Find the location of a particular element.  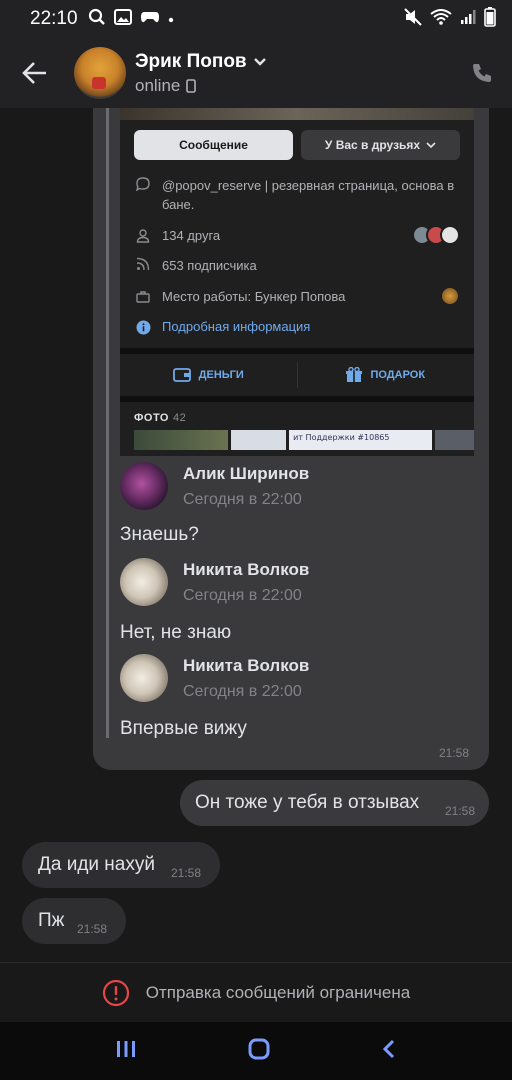

wifi-icon is located at coordinates (441, 19).